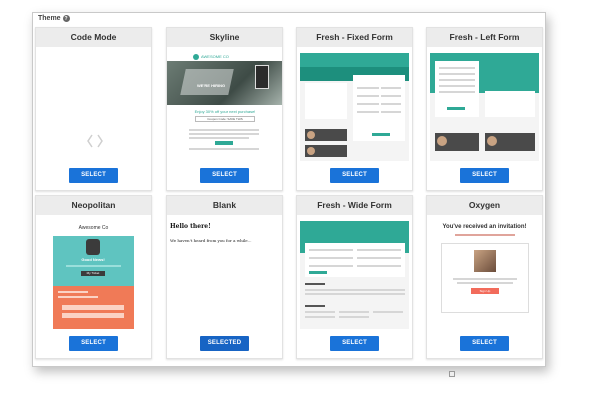 This screenshot has width=600, height=400. What do you see at coordinates (93, 205) in the screenshot?
I see `theme-card-title: Neopolitan` at bounding box center [93, 205].